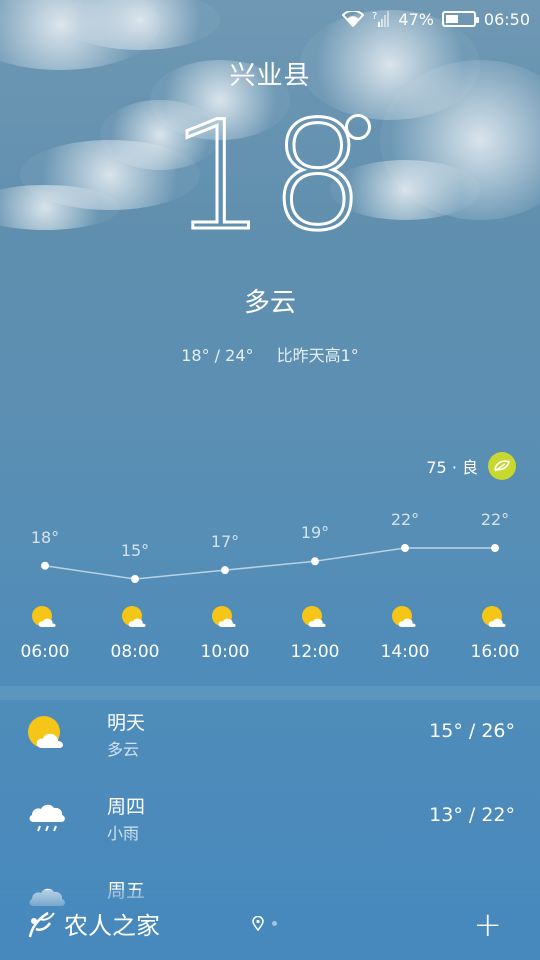 The width and height of the screenshot is (540, 960). I want to click on daily-row: 周四 小雨 13° / 22°, so click(270, 826).